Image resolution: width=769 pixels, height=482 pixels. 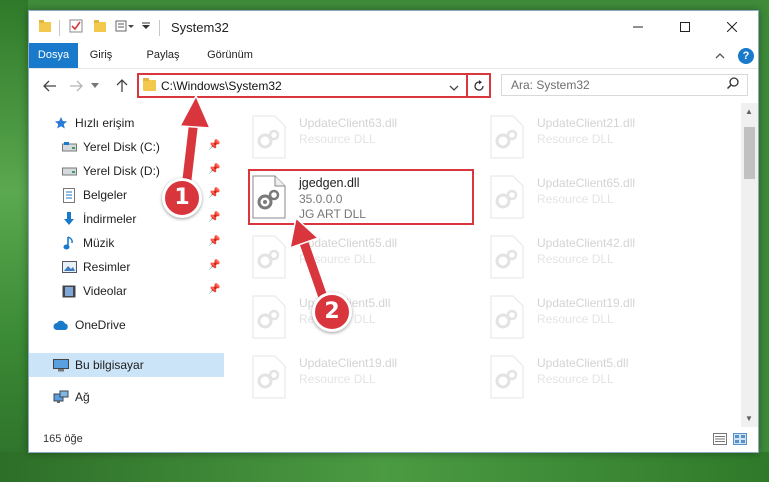 I want to click on step-badge-1: 1, so click(x=182, y=198).